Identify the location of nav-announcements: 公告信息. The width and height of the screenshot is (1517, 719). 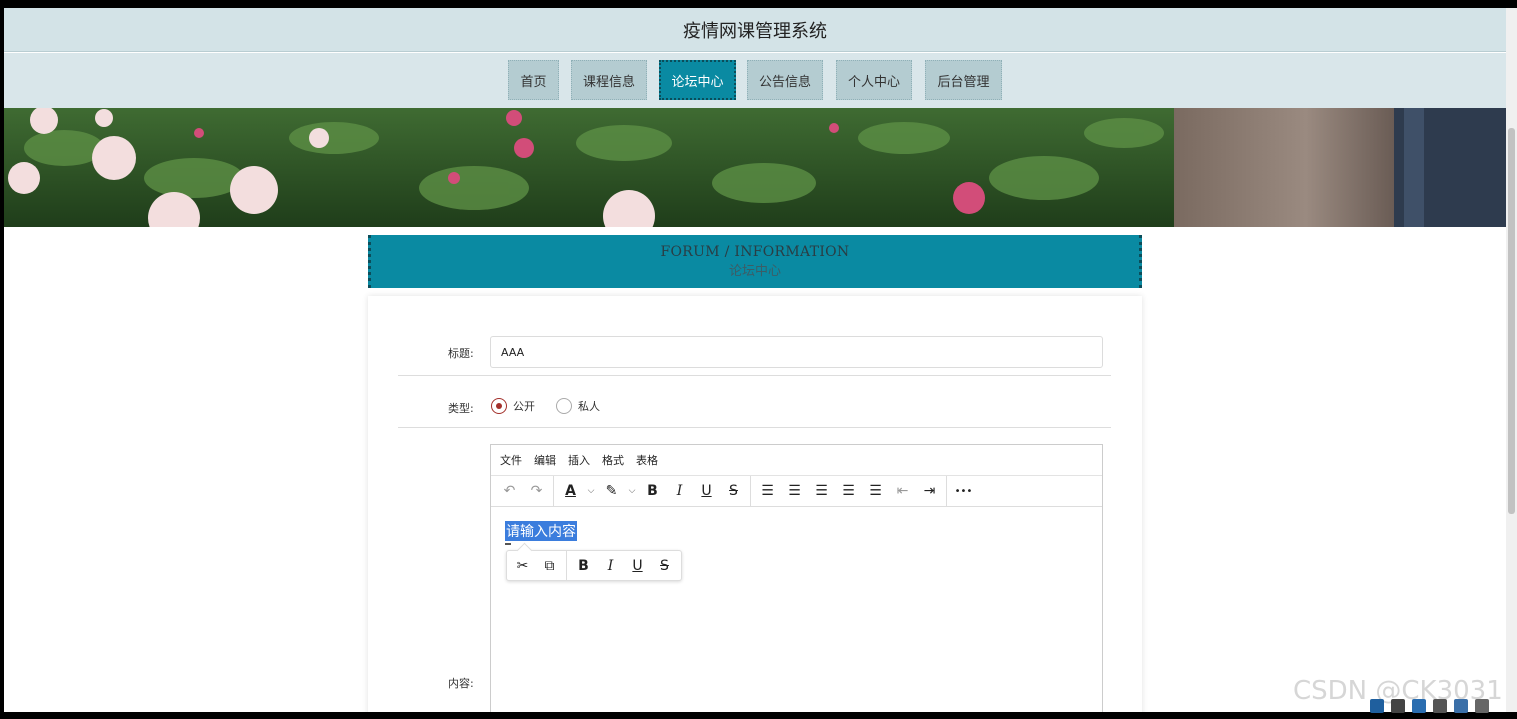
(785, 80).